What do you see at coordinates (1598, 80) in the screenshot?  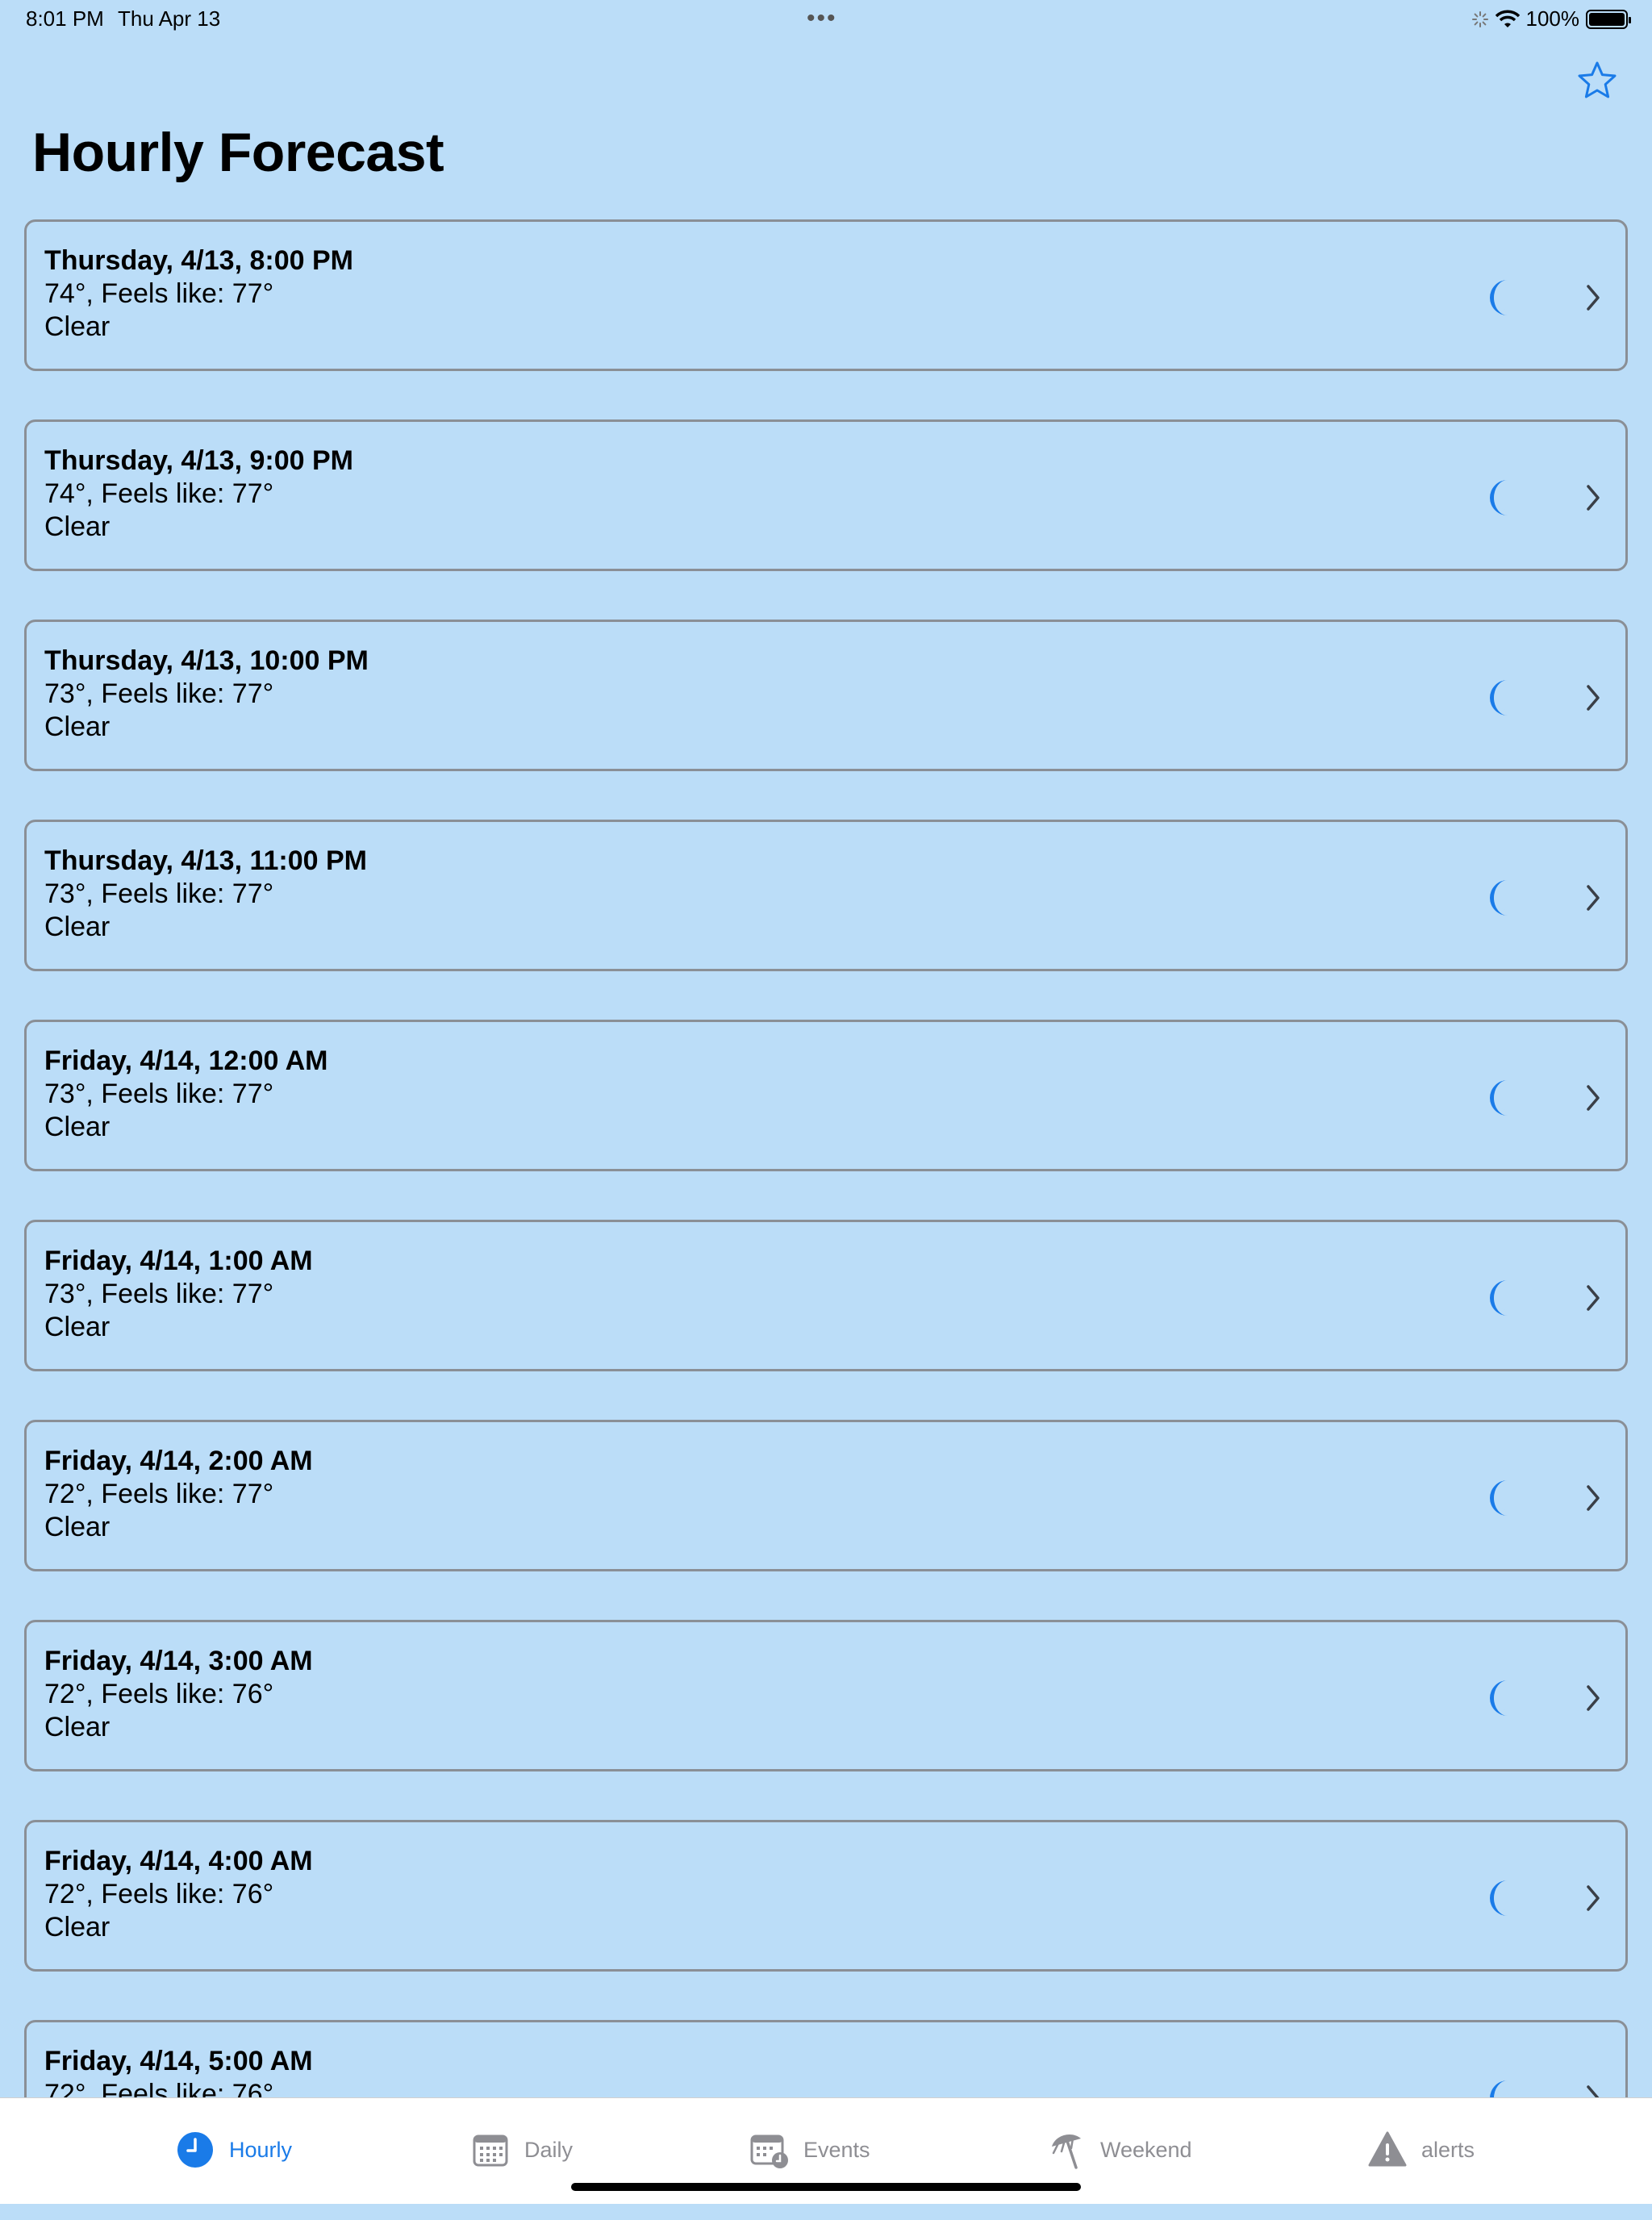 I see `star-icon` at bounding box center [1598, 80].